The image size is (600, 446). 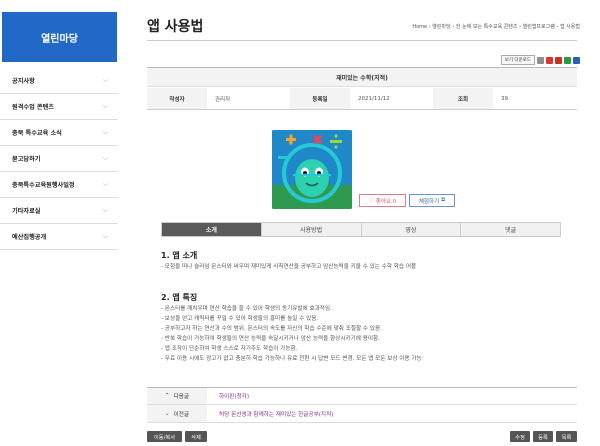 I want to click on title-divider, so click(x=362, y=40).